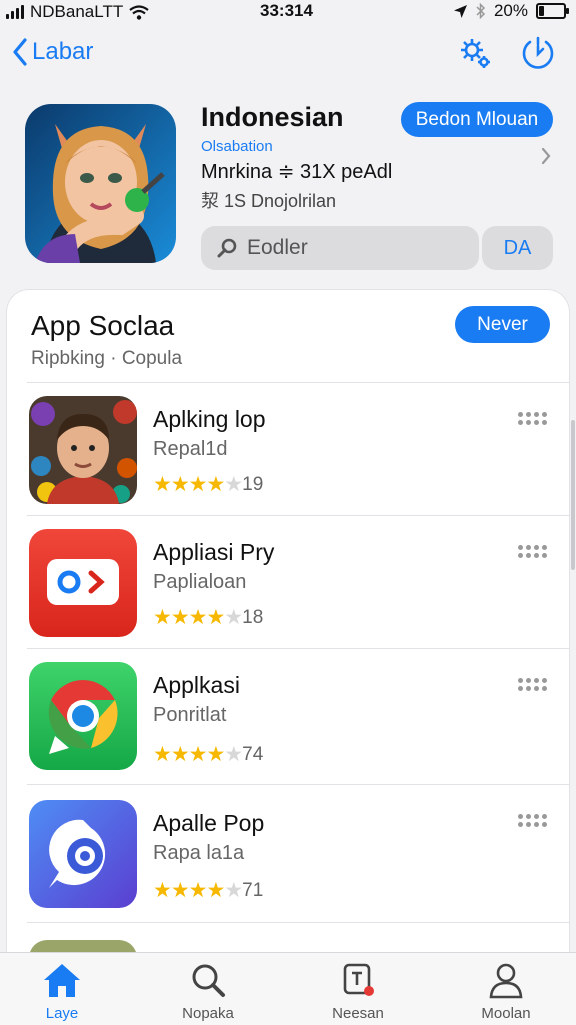  What do you see at coordinates (253, 484) in the screenshot?
I see `rating-count: 19` at bounding box center [253, 484].